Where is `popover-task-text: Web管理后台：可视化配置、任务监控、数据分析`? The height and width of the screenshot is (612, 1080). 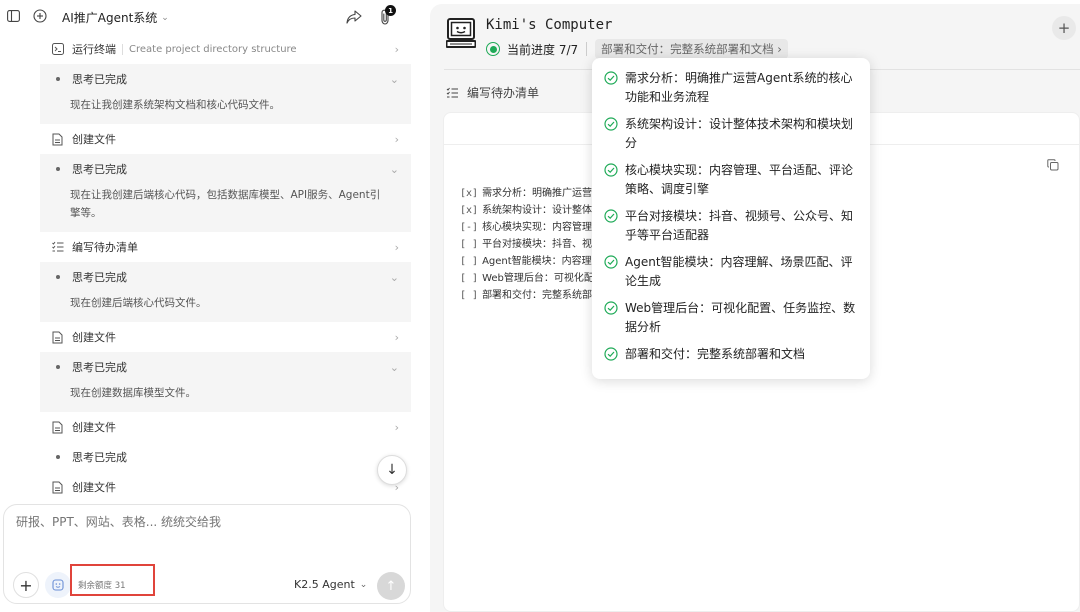
popover-task-text: Web管理后台：可视化配置、任务监控、数据分析 is located at coordinates (740, 317).